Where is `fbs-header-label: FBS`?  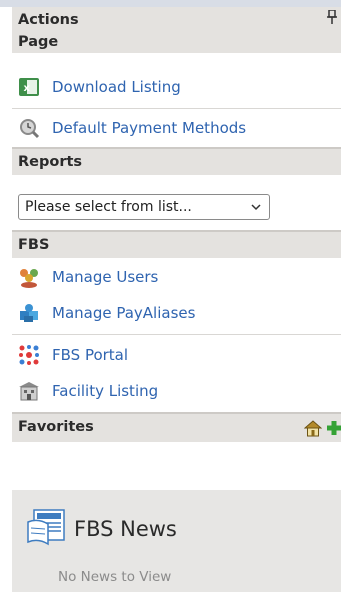
fbs-header-label: FBS is located at coordinates (34, 245).